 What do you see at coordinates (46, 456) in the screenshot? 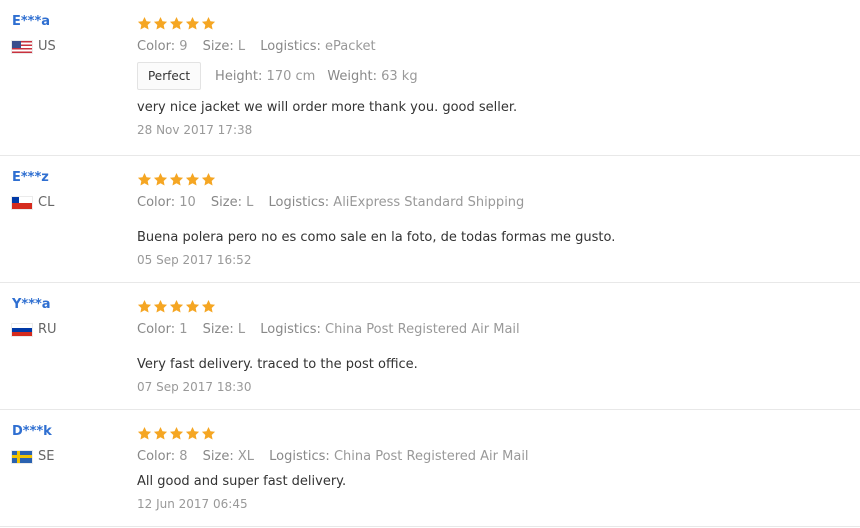
I see `country-code: SE` at bounding box center [46, 456].